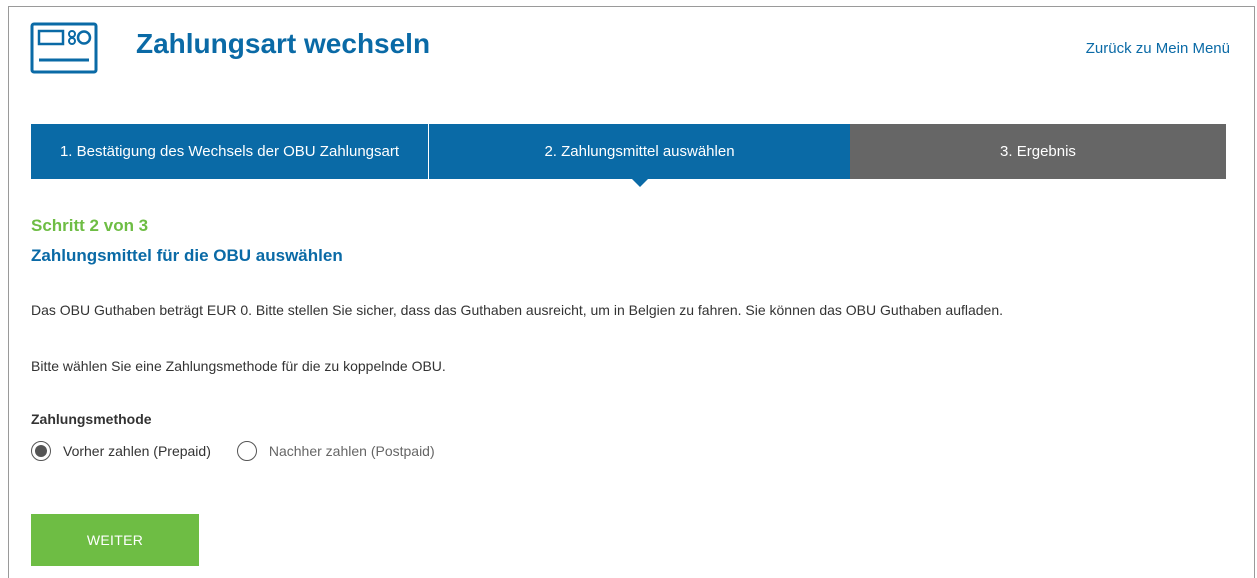  I want to click on step-result: 3. Ergebnis, so click(1038, 151).